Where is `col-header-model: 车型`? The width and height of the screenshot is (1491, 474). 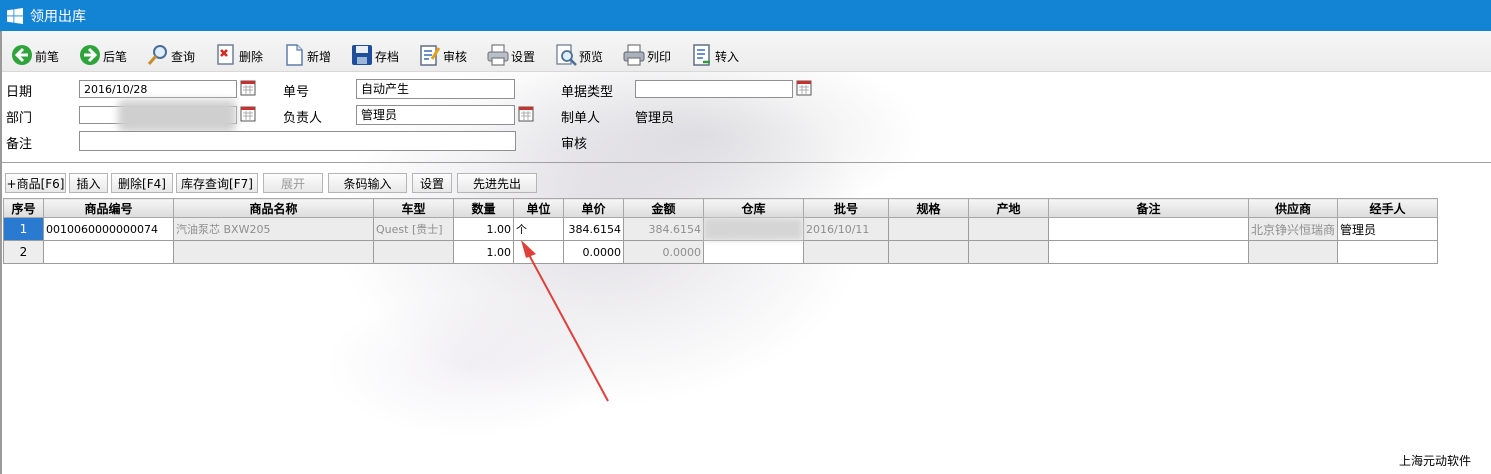 col-header-model: 车型 is located at coordinates (413, 208).